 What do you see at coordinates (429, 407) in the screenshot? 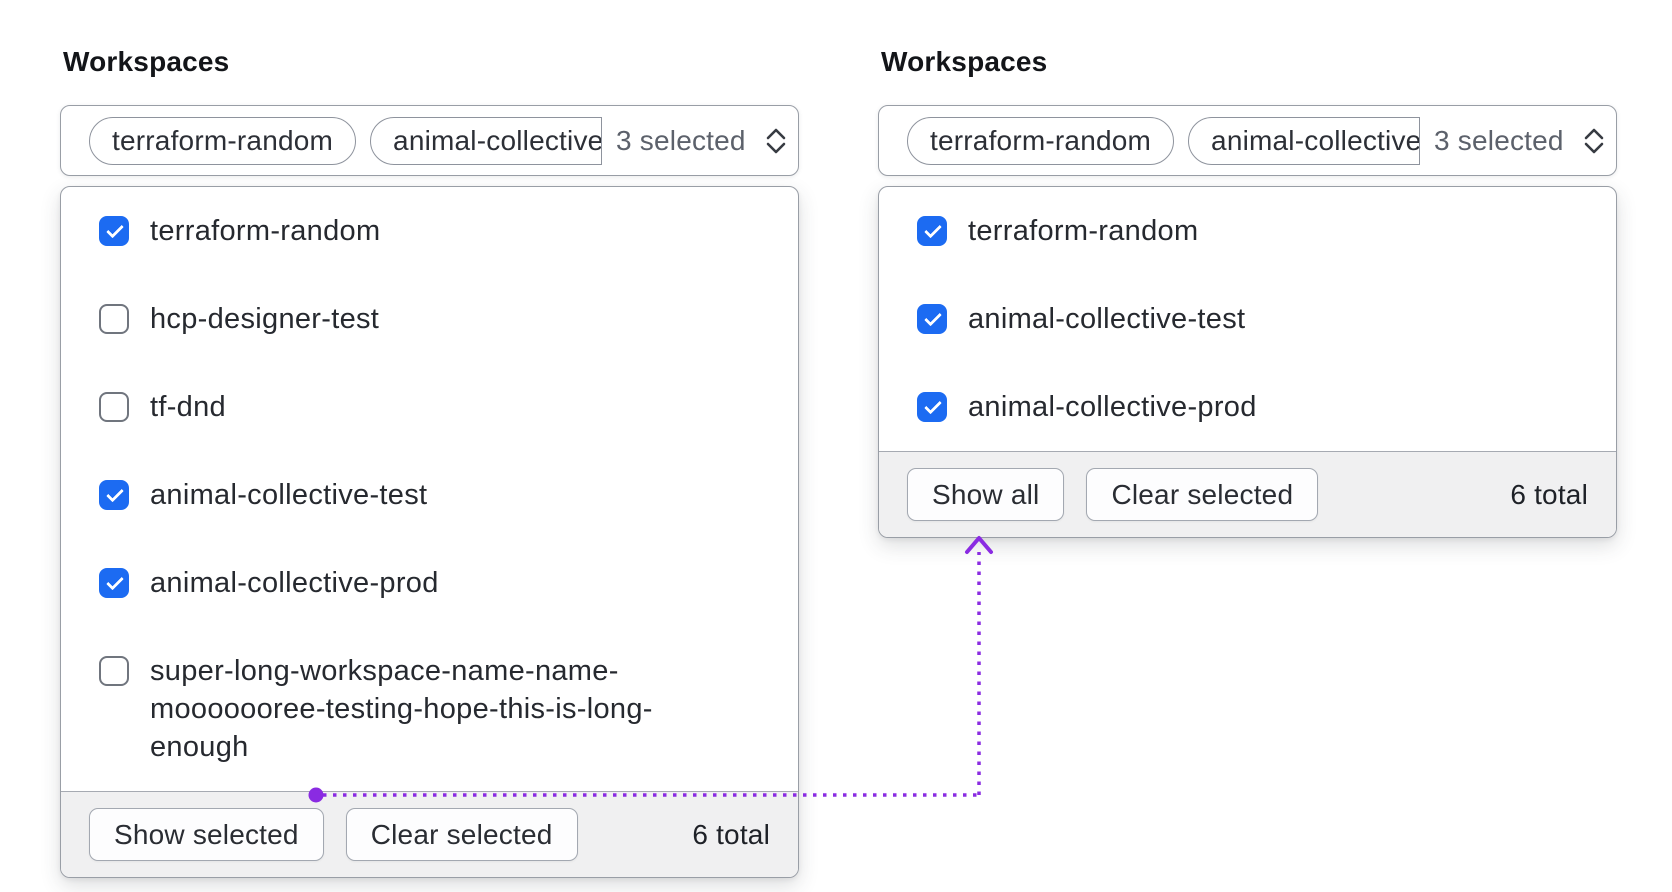
I see `option-row: tf-dnd` at bounding box center [429, 407].